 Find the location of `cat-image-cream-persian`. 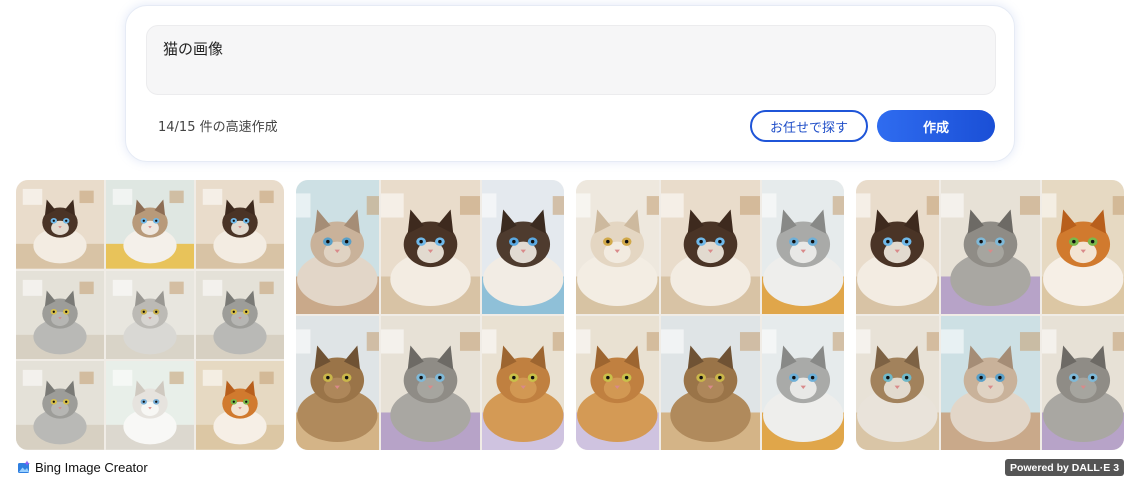

cat-image-cream-persian is located at coordinates (617, 247).